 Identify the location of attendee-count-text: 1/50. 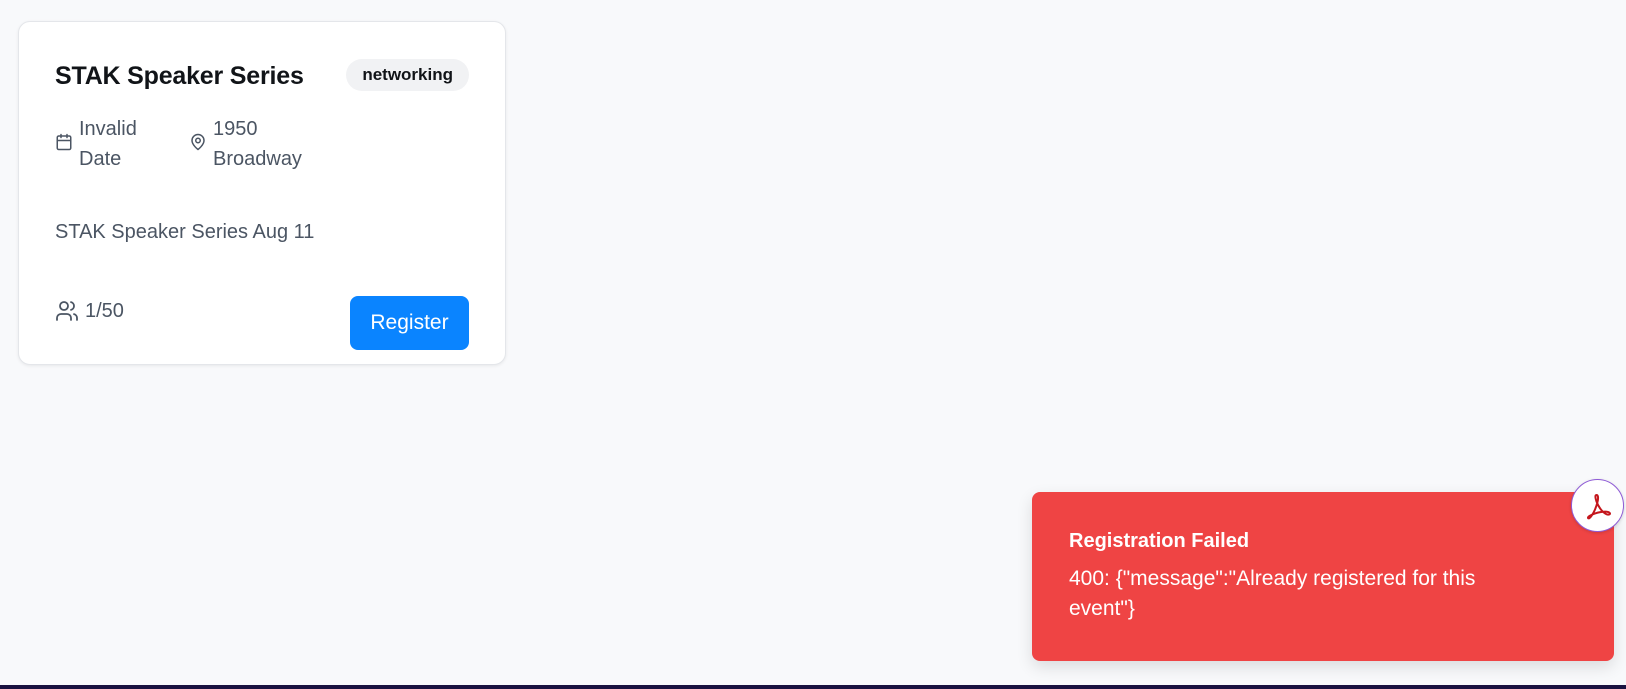
(104, 310).